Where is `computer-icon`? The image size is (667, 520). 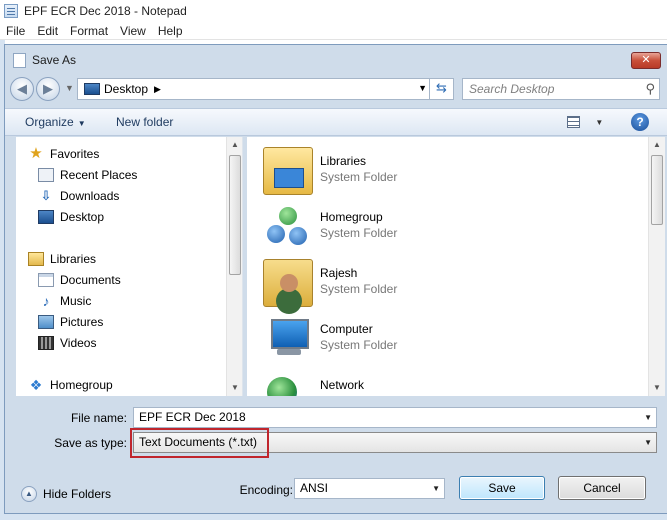 computer-icon is located at coordinates (288, 339).